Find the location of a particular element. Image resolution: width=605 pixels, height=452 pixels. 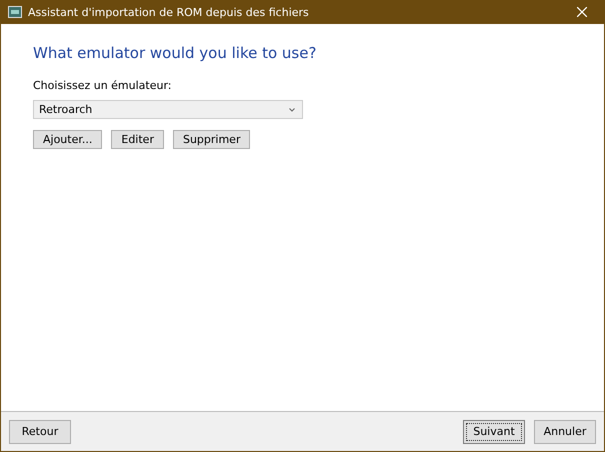

field-label: Choisissez un émulateur: is located at coordinates (102, 85).